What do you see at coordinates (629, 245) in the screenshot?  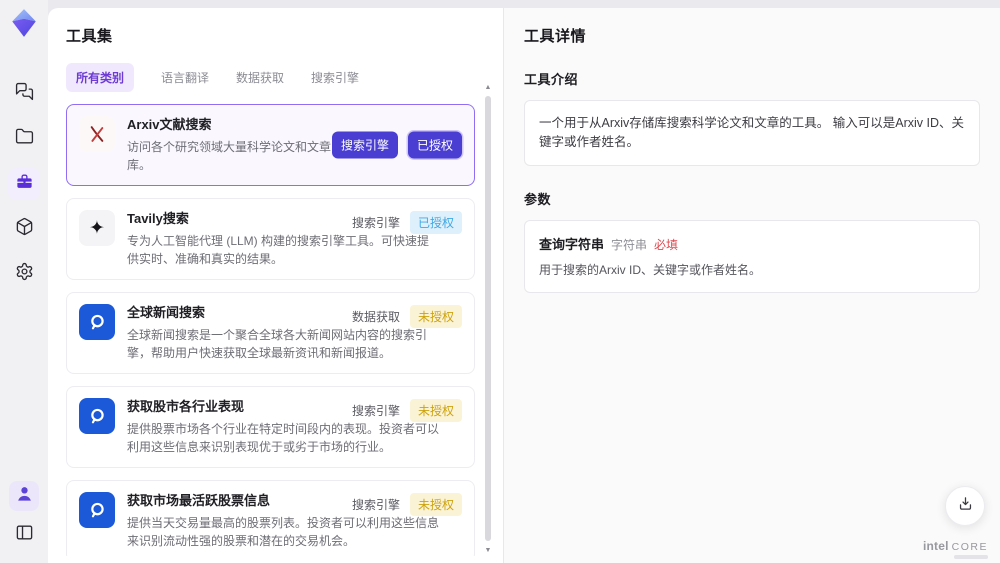 I see `param-type: 字符串` at bounding box center [629, 245].